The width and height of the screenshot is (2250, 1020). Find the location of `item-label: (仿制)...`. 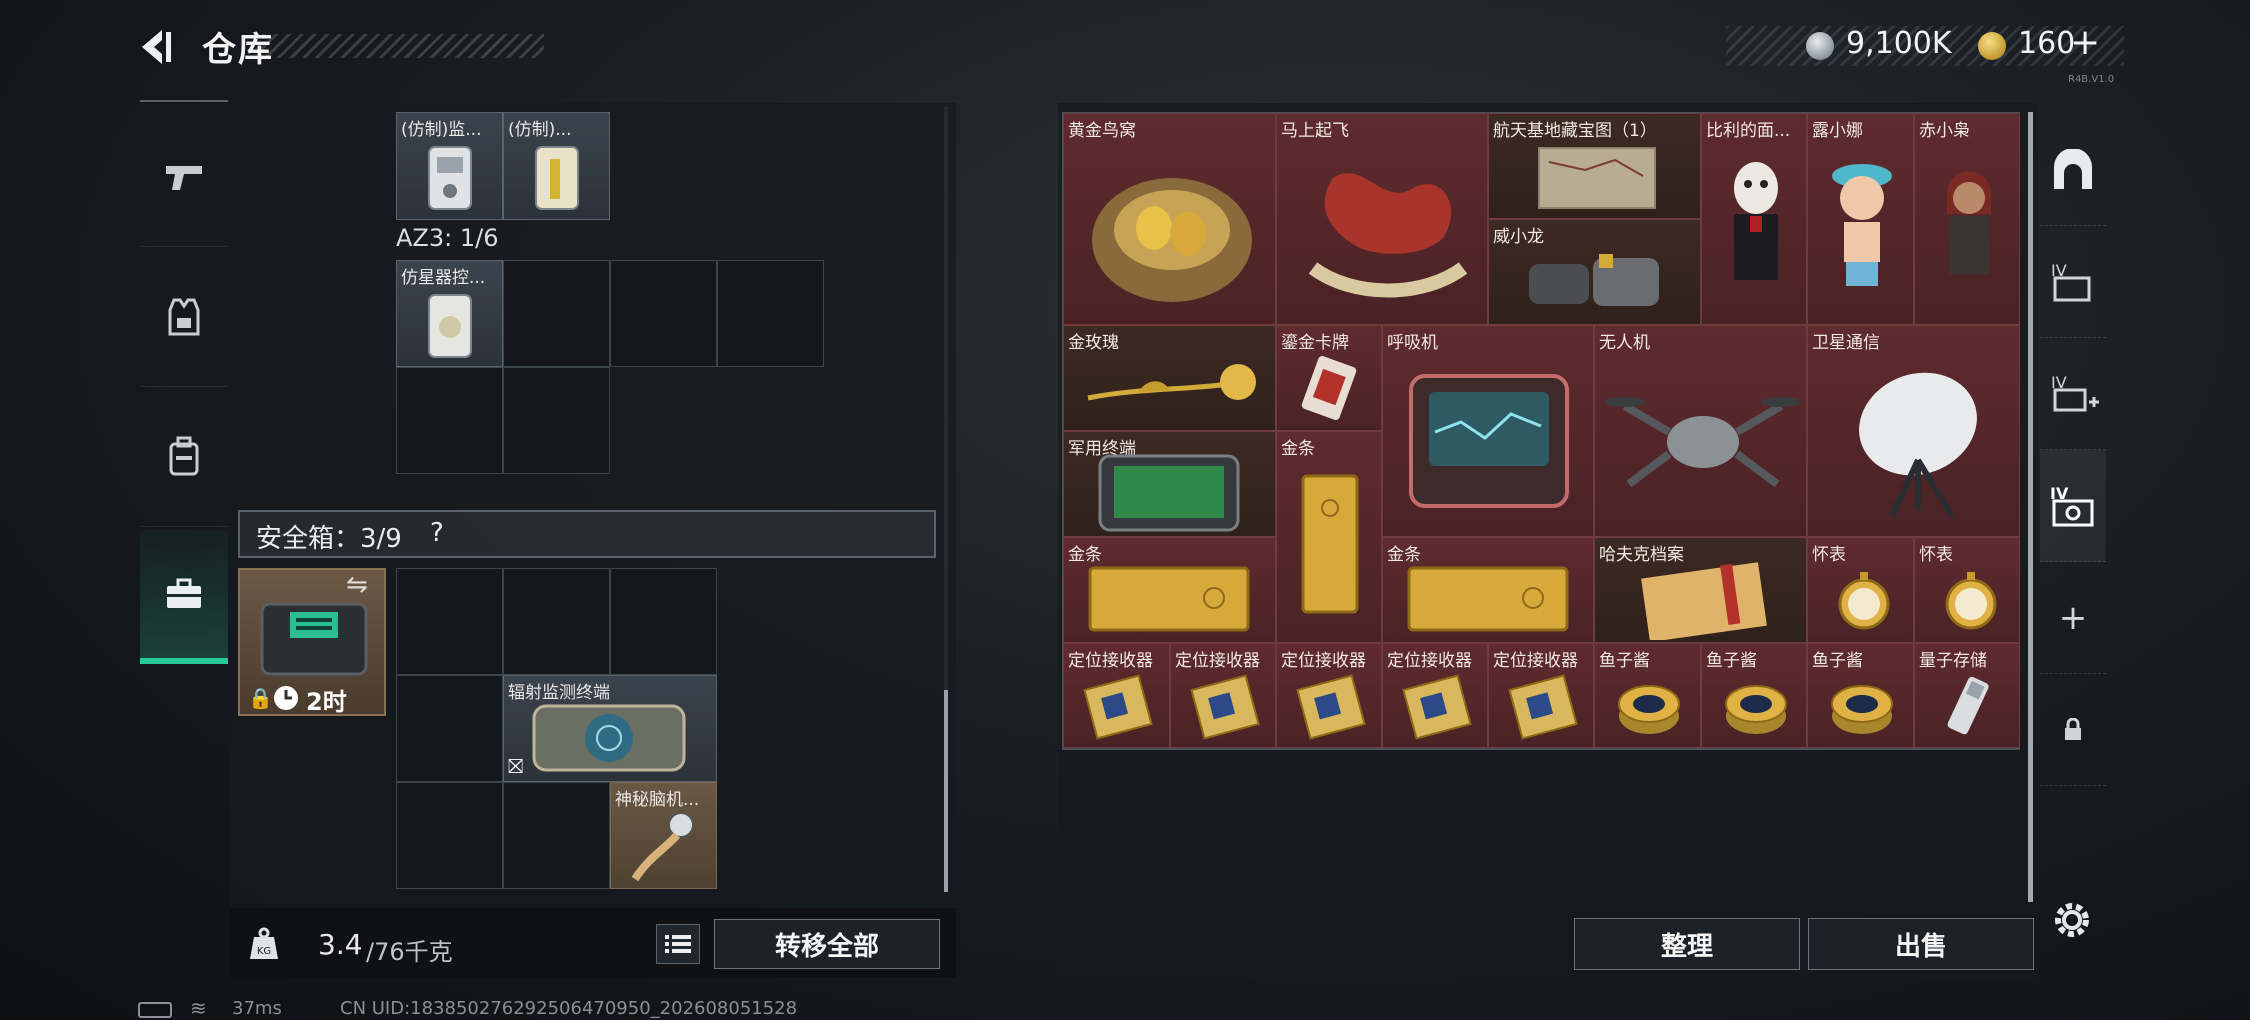

item-label: (仿制)... is located at coordinates (540, 130).